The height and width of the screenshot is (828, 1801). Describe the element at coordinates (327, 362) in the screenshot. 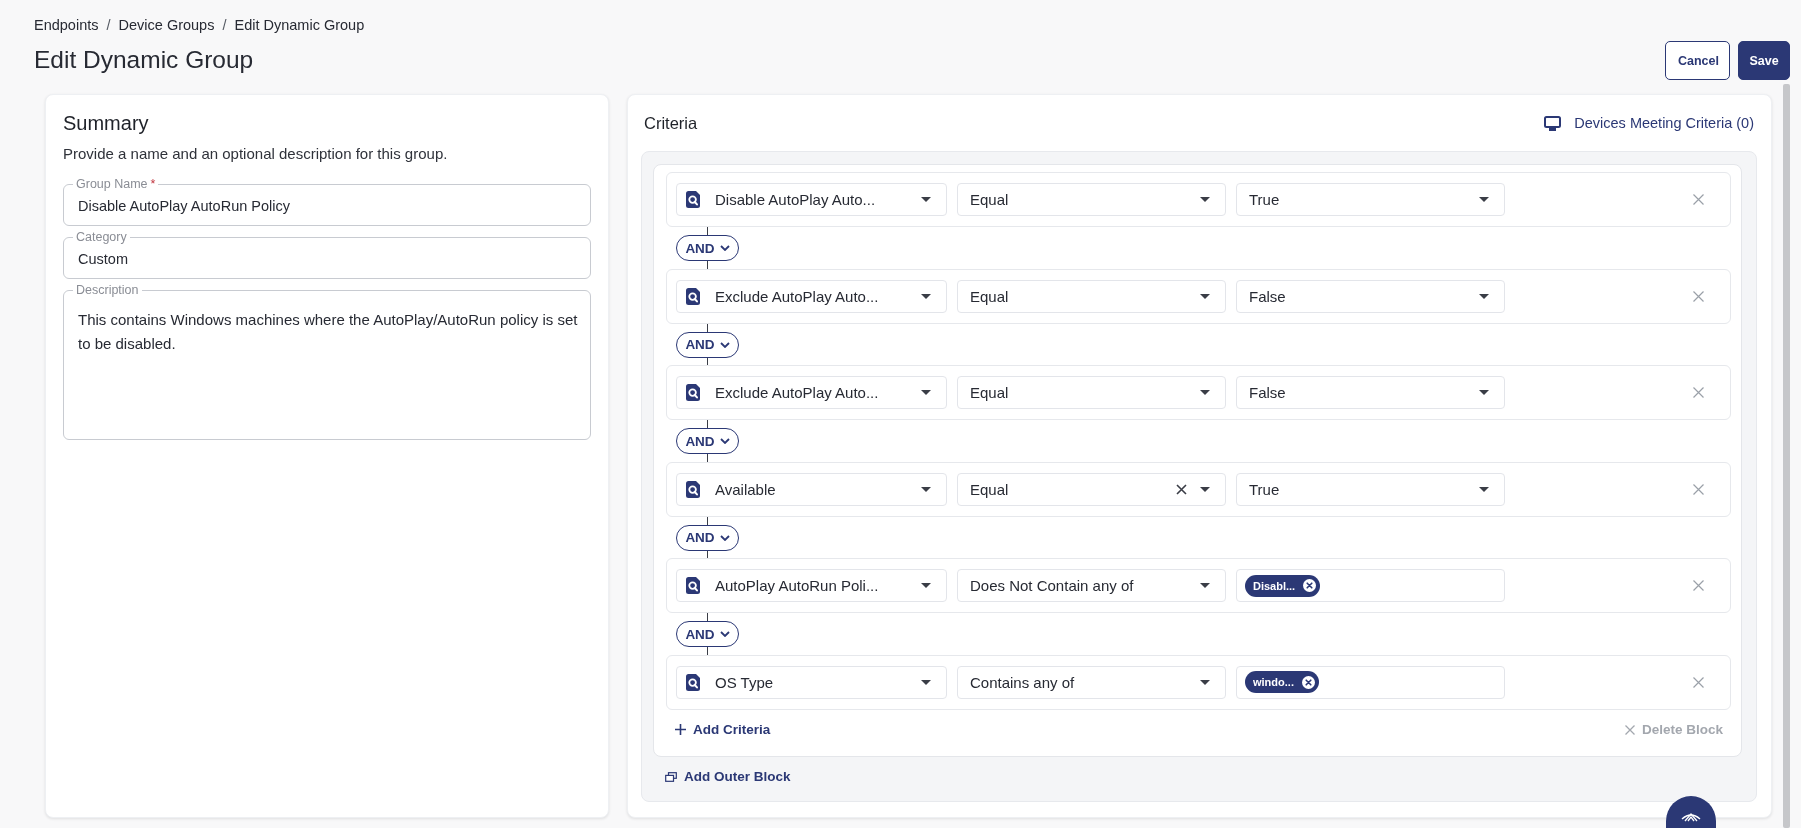

I see `description-field: Description This contains Windows machines where the AutoPlay/AutoRun policy is set to be disabled.` at that location.